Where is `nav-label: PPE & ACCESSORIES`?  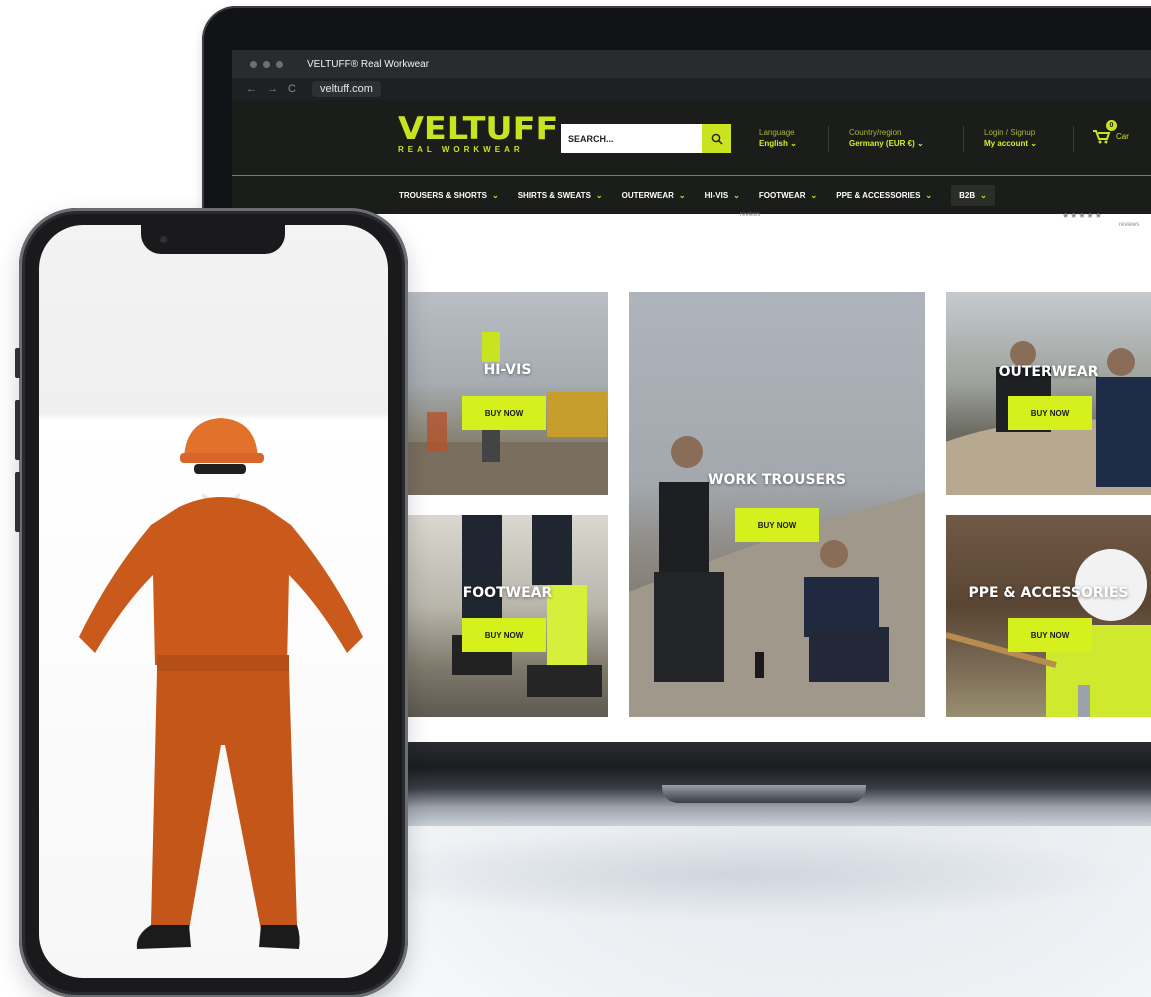 nav-label: PPE & ACCESSORIES is located at coordinates (878, 195).